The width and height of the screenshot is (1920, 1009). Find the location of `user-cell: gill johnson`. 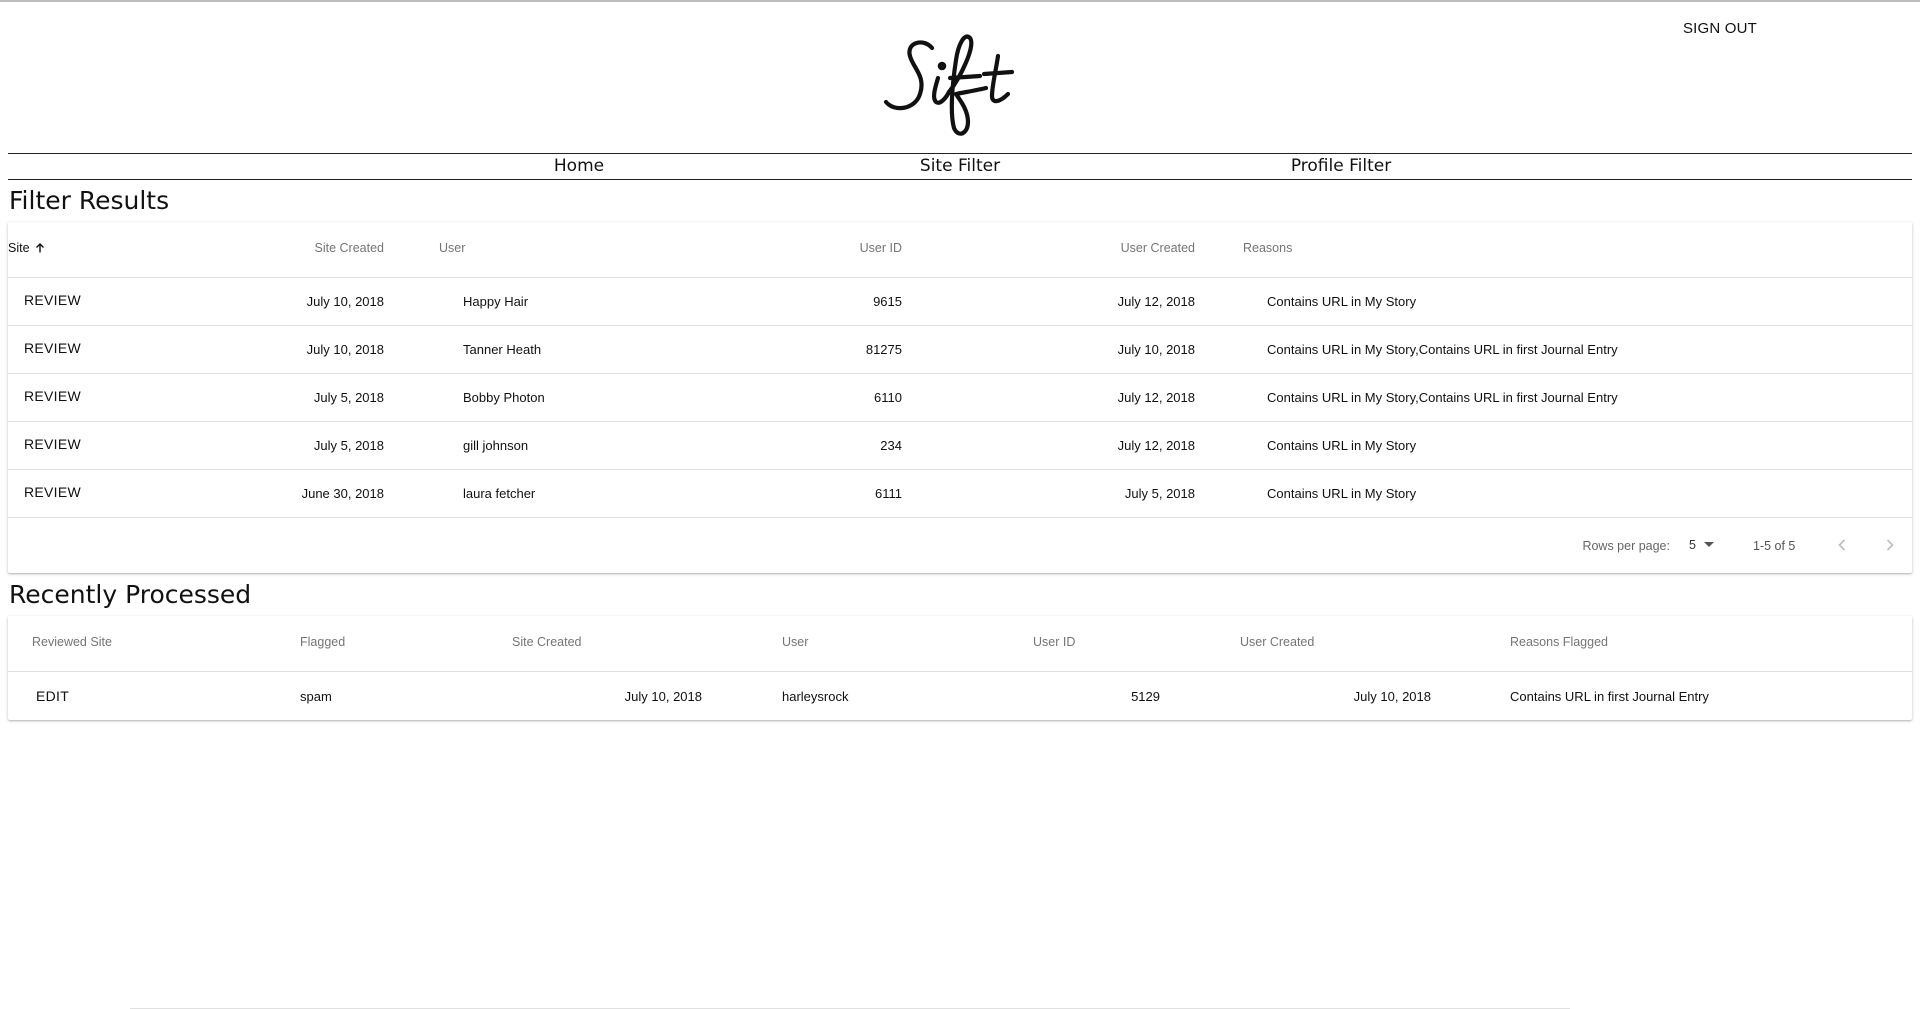

user-cell: gill johnson is located at coordinates (496, 445).